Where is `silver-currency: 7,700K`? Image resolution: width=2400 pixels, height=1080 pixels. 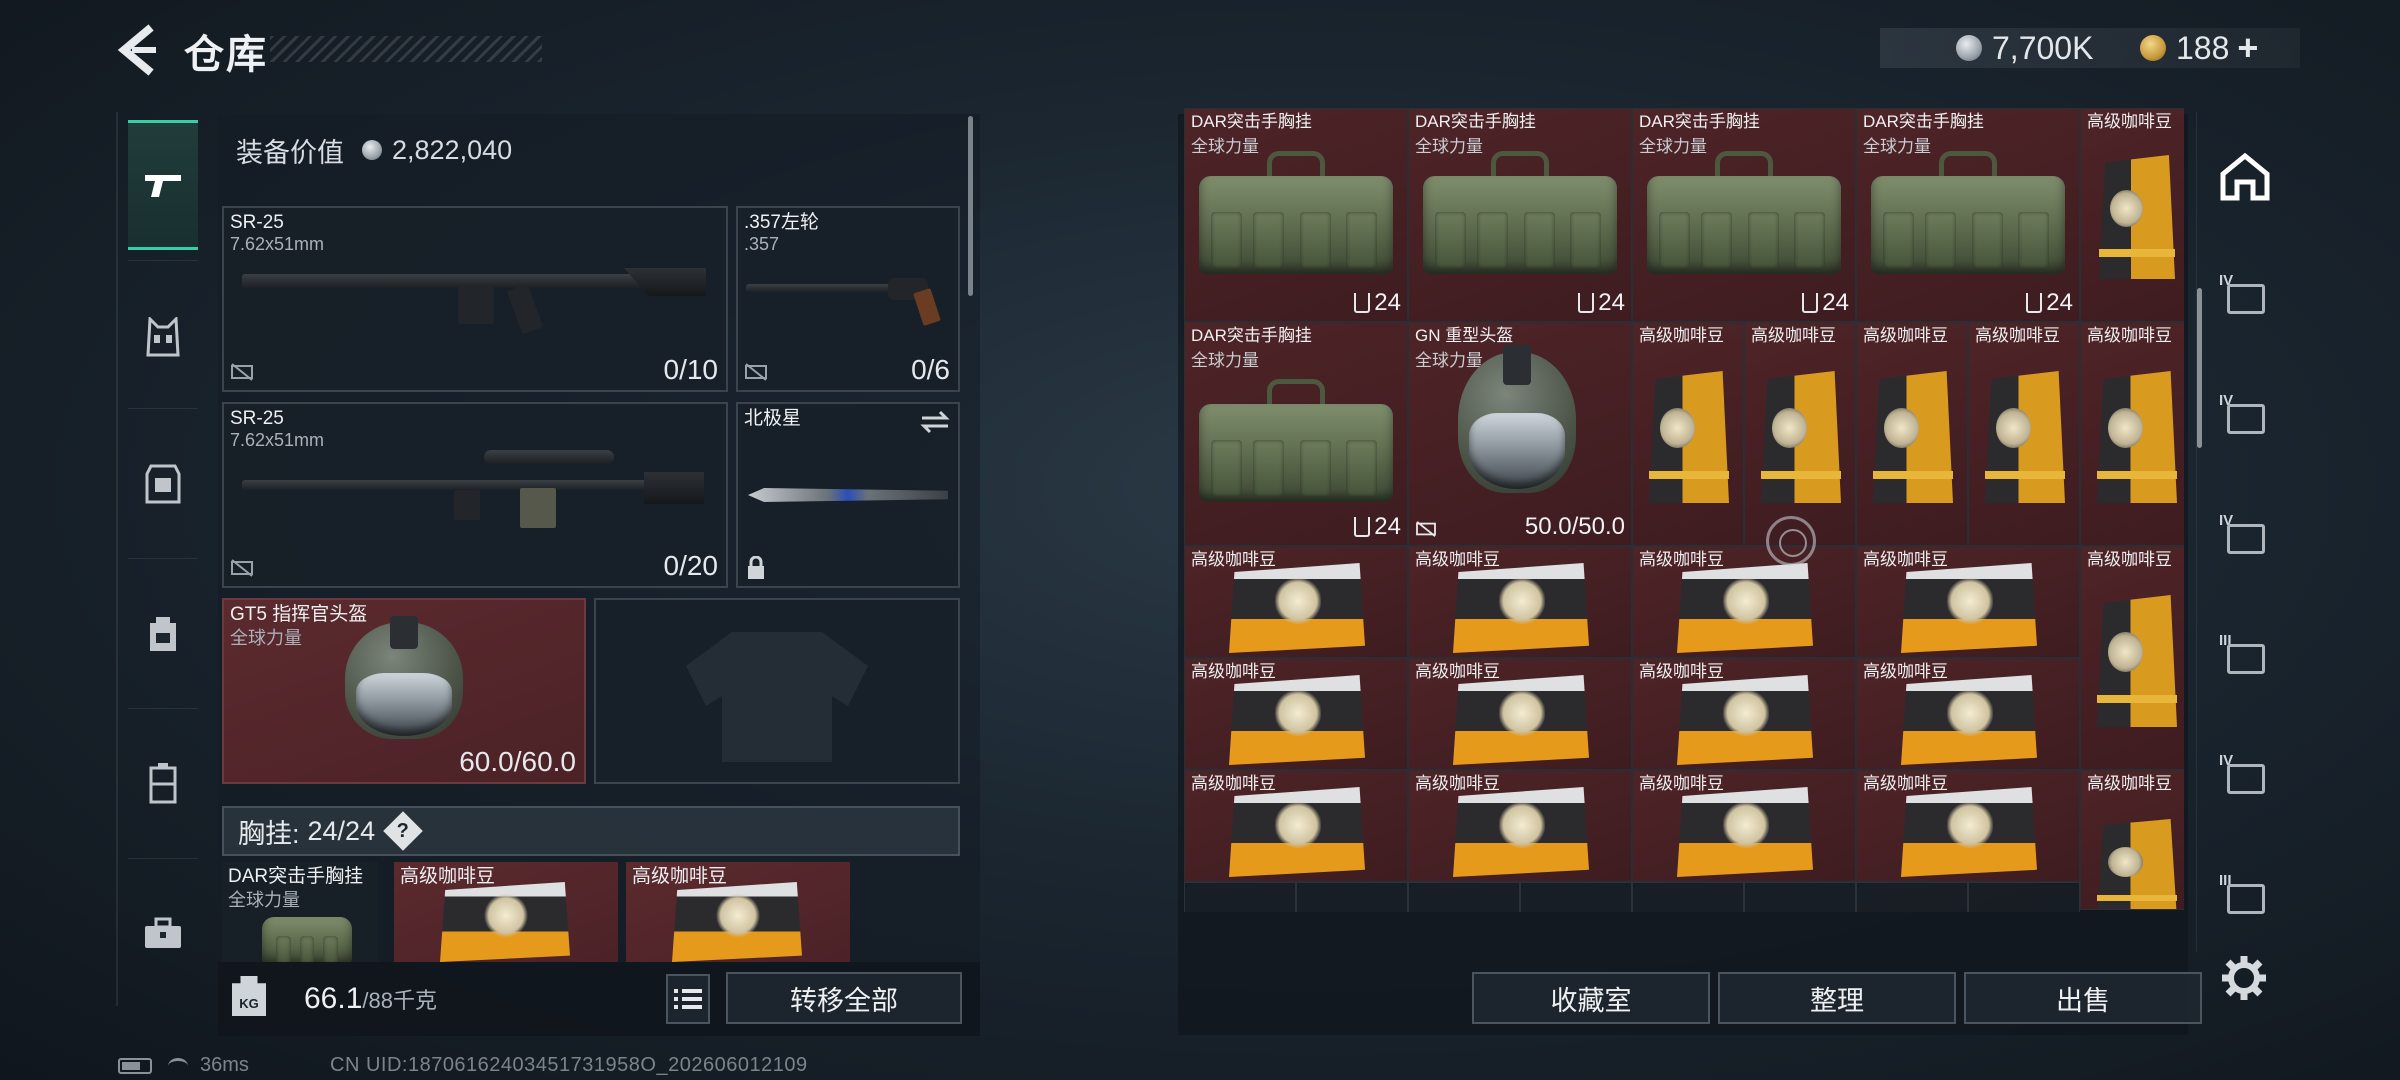
silver-currency: 7,700K is located at coordinates (2024, 48).